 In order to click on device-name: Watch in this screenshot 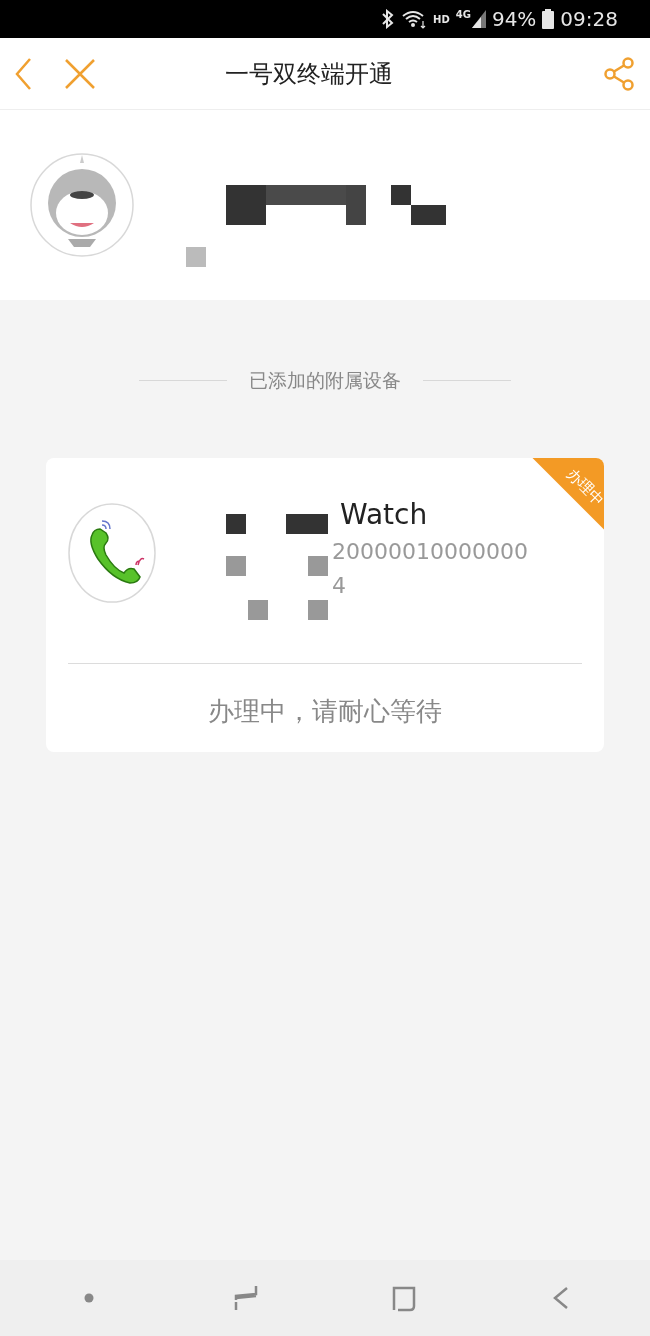, I will do `click(384, 514)`.